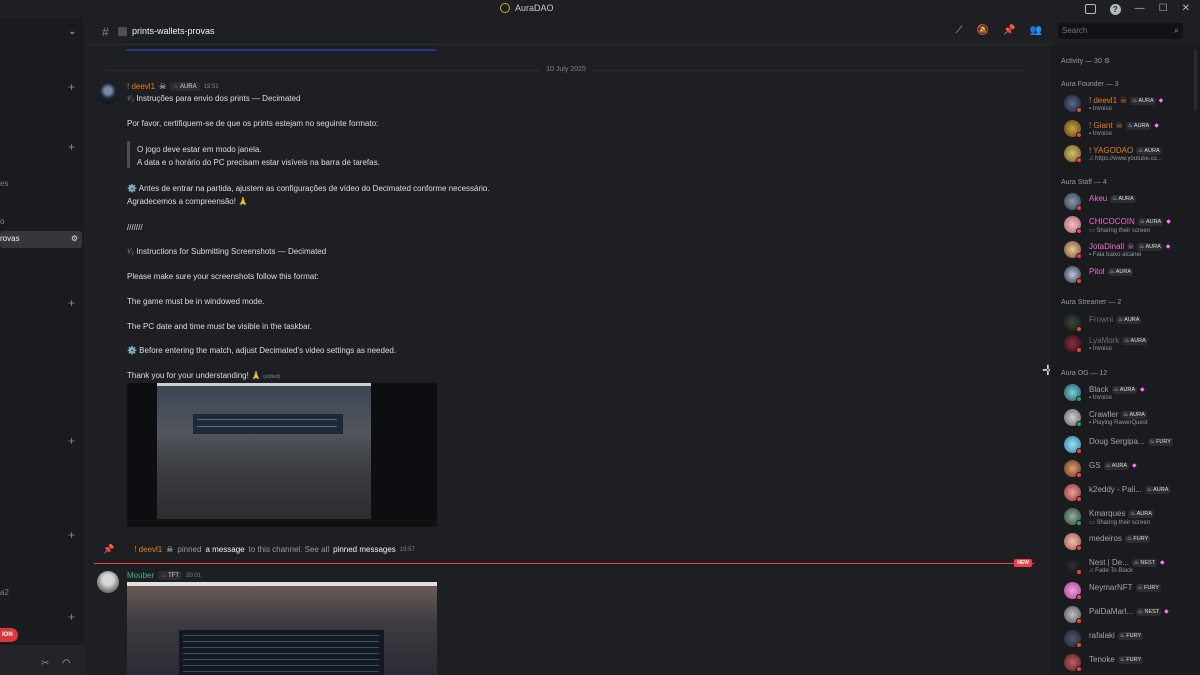  Describe the element at coordinates (364, 549) in the screenshot. I see `pinned-messages-link: pinned messages` at that location.